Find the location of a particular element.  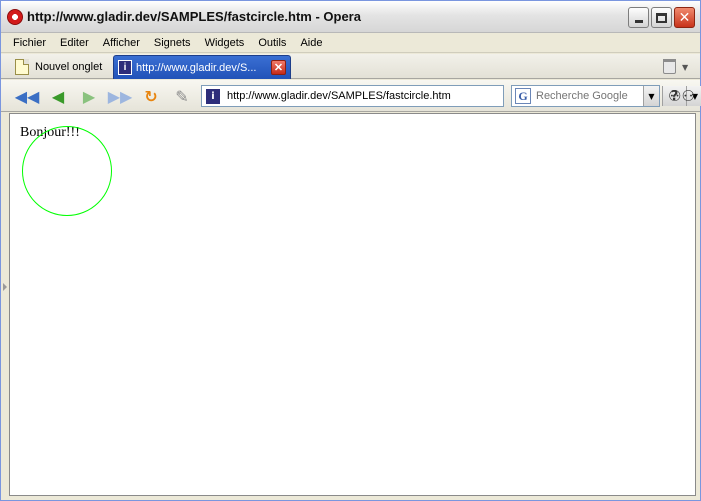

new-page-icon is located at coordinates (22, 67).